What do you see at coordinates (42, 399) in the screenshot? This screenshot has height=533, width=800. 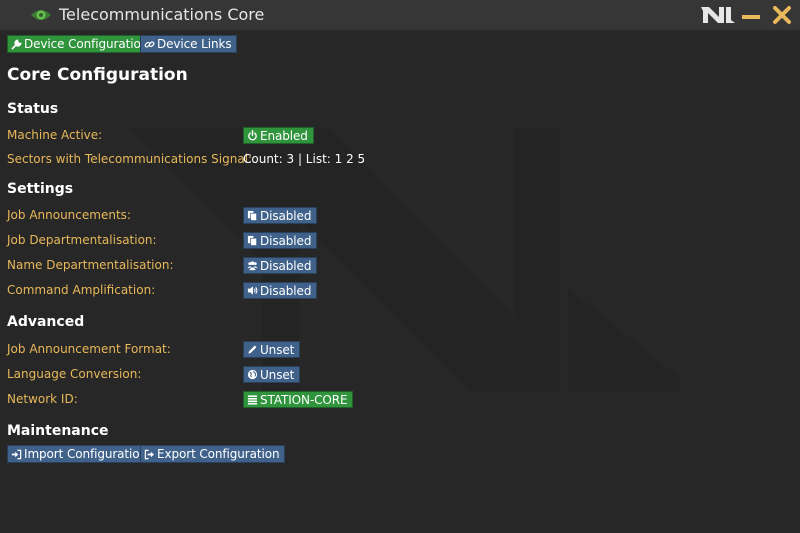 I see `network-id-label: Network ID:` at bounding box center [42, 399].